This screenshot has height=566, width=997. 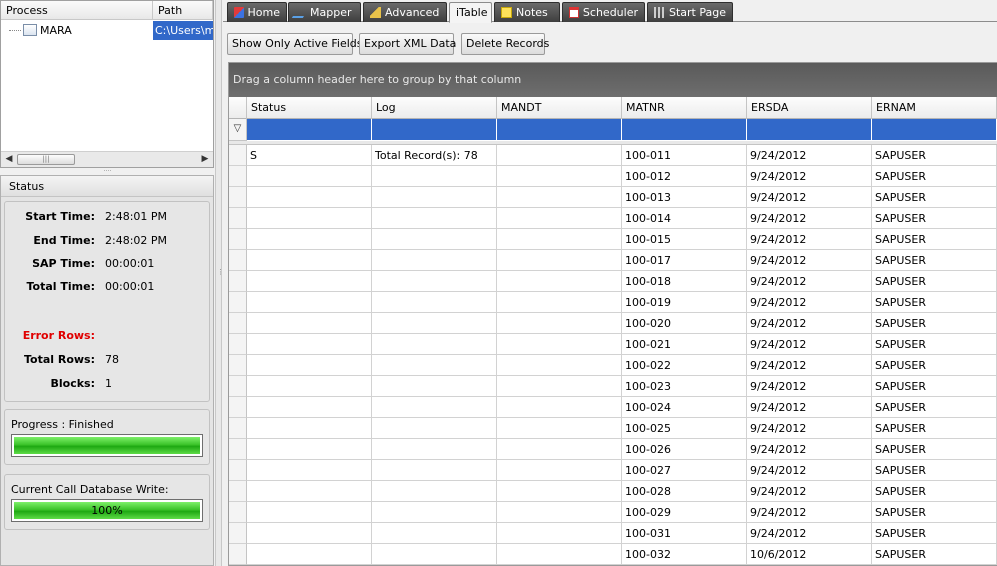 What do you see at coordinates (559, 108) in the screenshot?
I see `column-header-mandt: MANDT` at bounding box center [559, 108].